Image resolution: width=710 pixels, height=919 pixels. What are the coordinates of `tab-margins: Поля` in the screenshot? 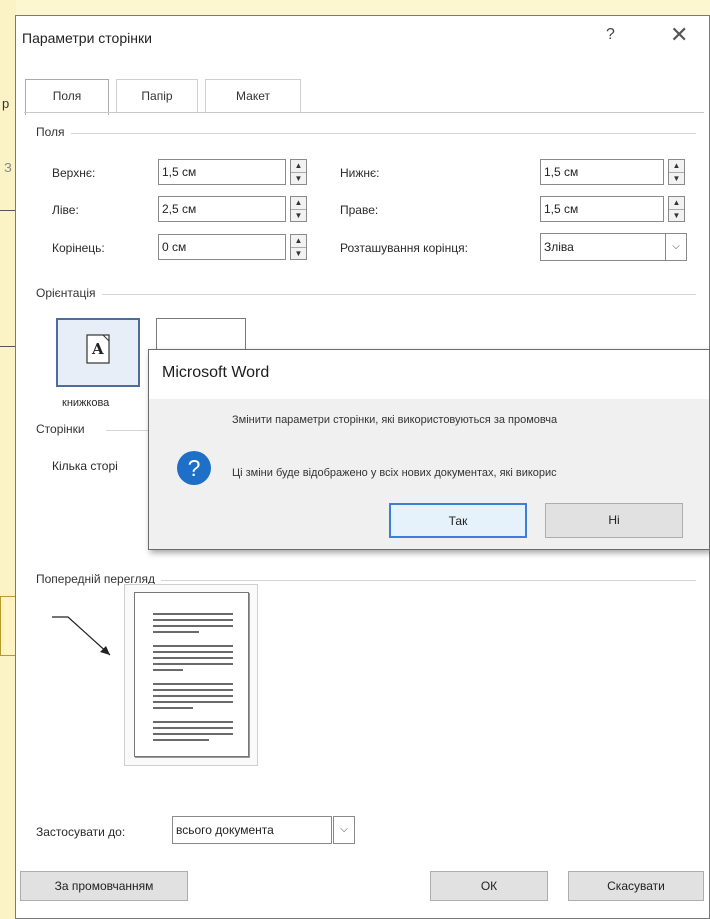 It's located at (67, 97).